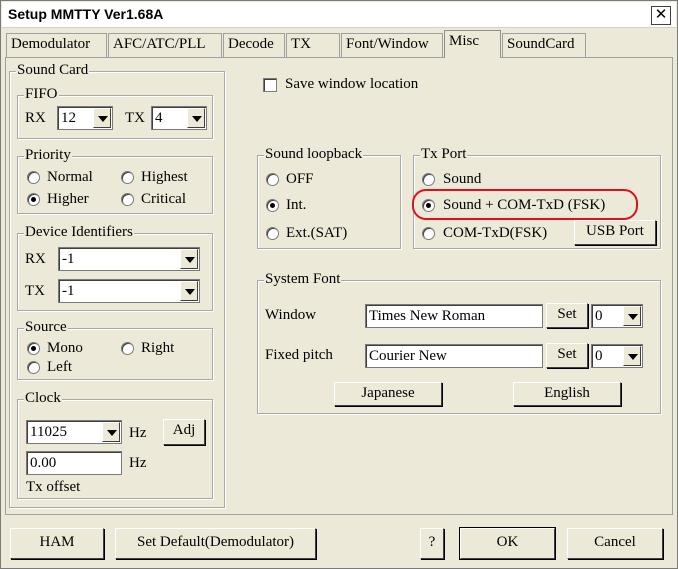 Image resolution: width=678 pixels, height=569 pixels. What do you see at coordinates (70, 177) in the screenshot?
I see `priority-normal-label: Normal` at bounding box center [70, 177].